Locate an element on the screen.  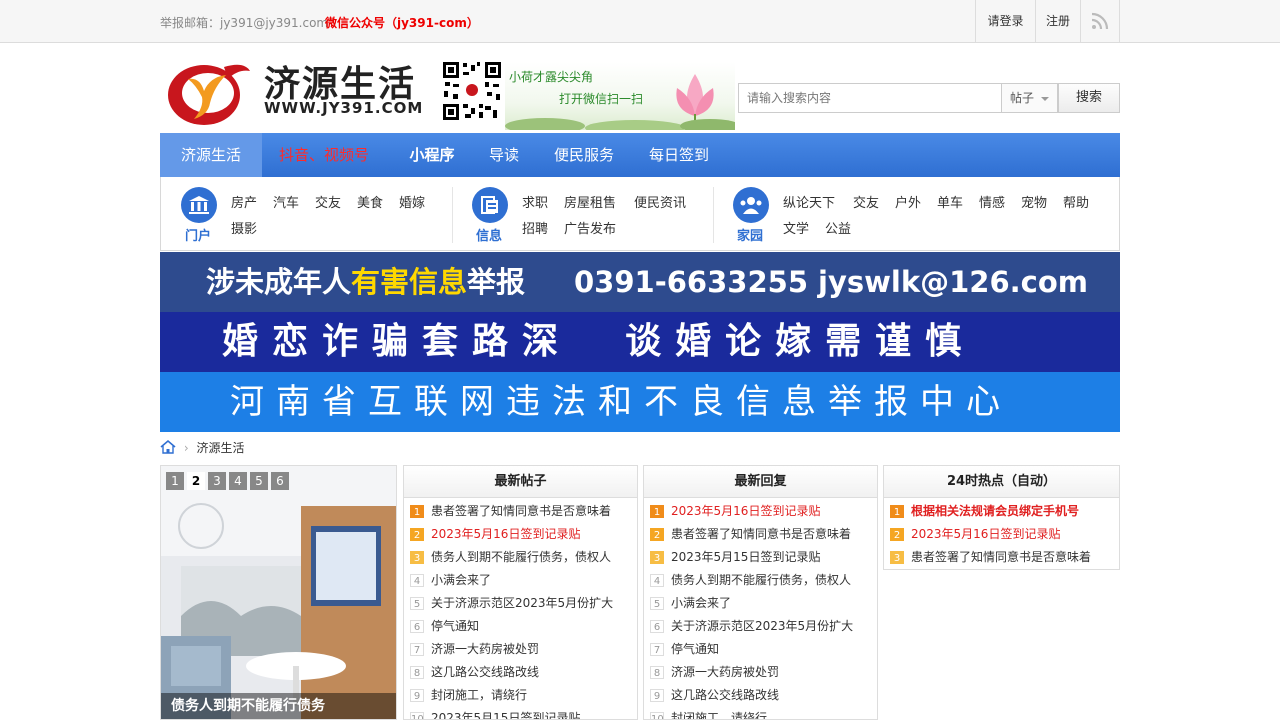
nav-item-services: 便民服务 is located at coordinates (584, 155).